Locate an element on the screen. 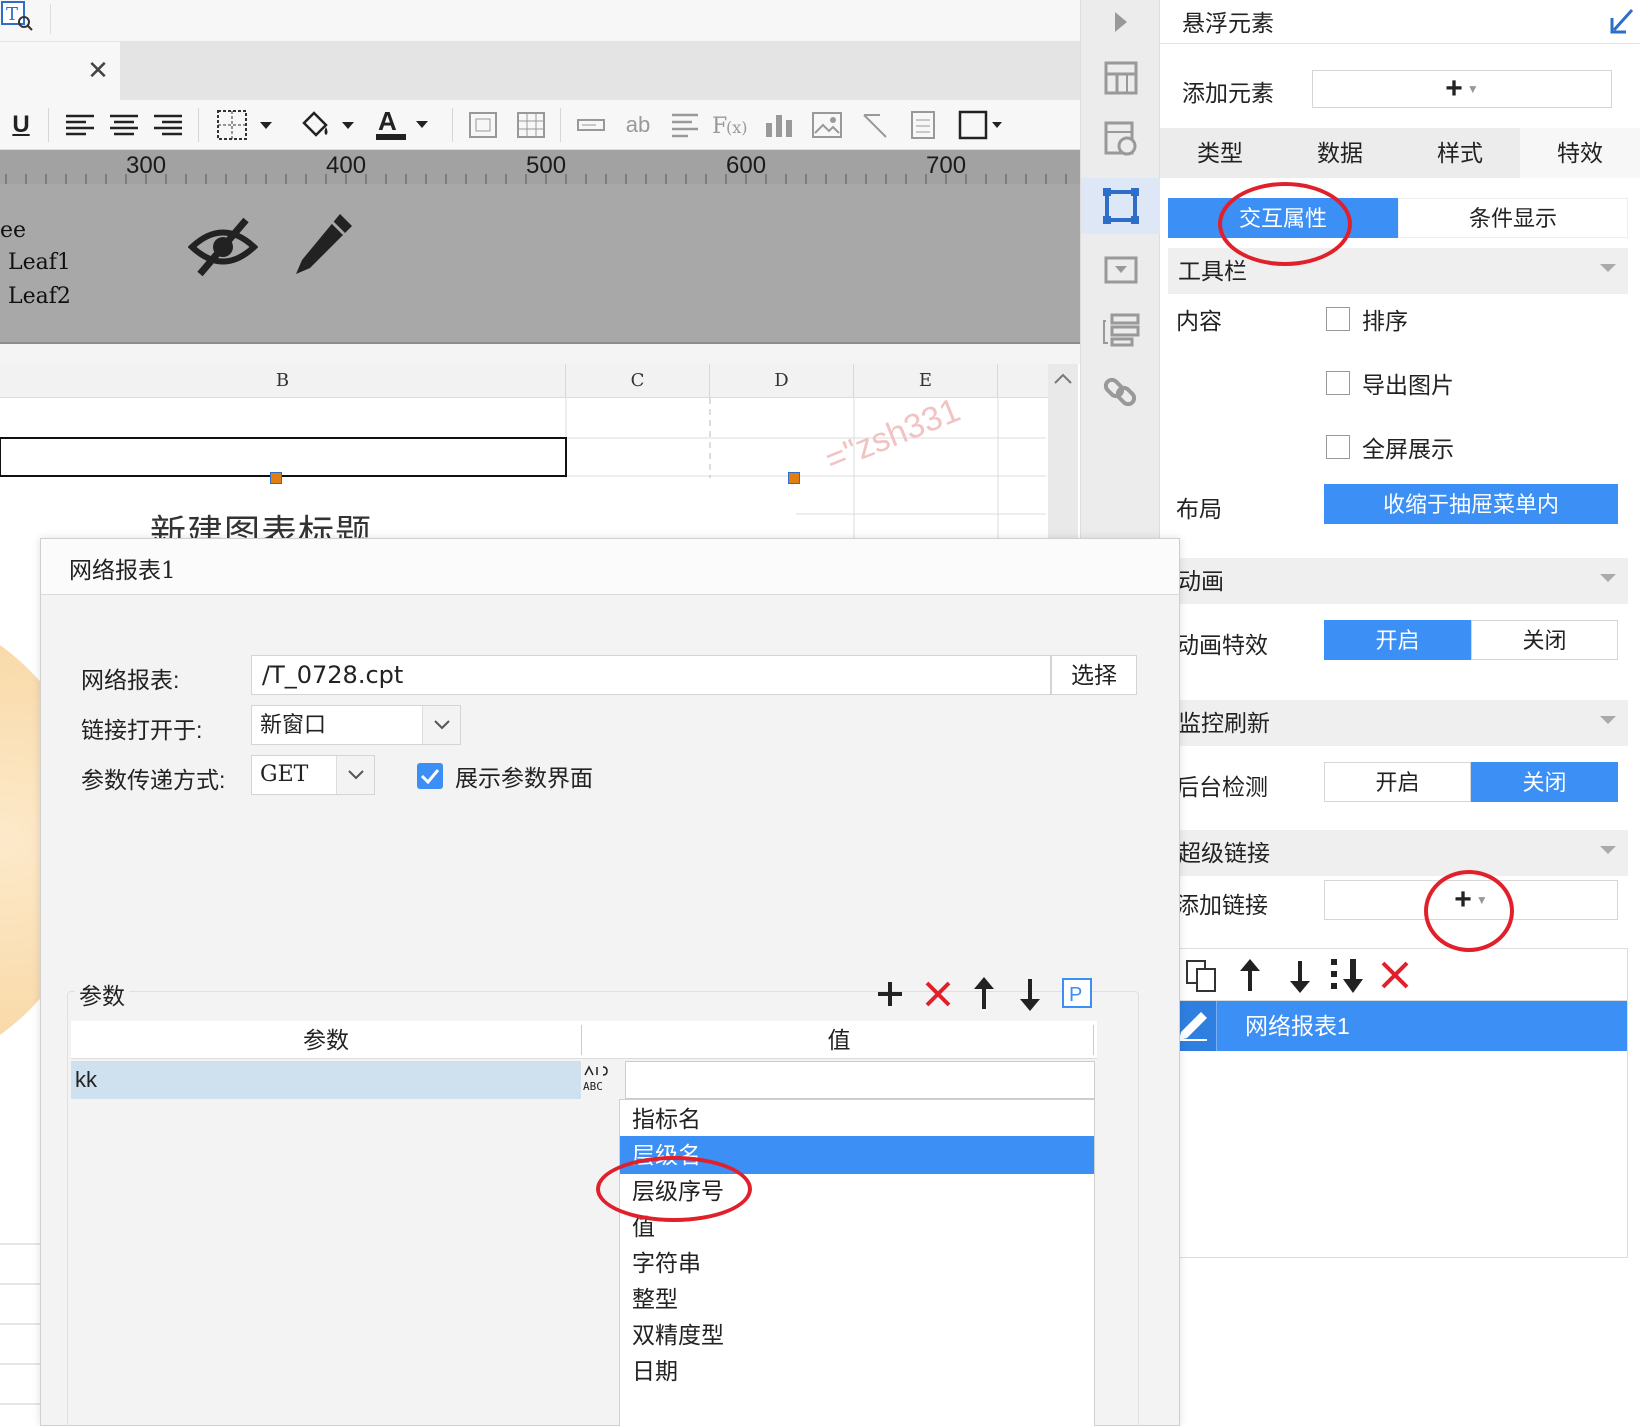  ruler-label-300: 300 is located at coordinates (146, 165).